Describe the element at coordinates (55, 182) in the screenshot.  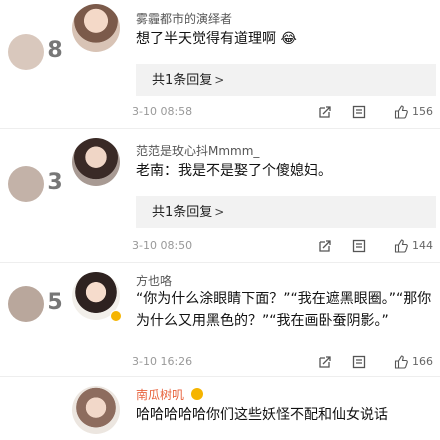
I see `side-count: 3` at that location.